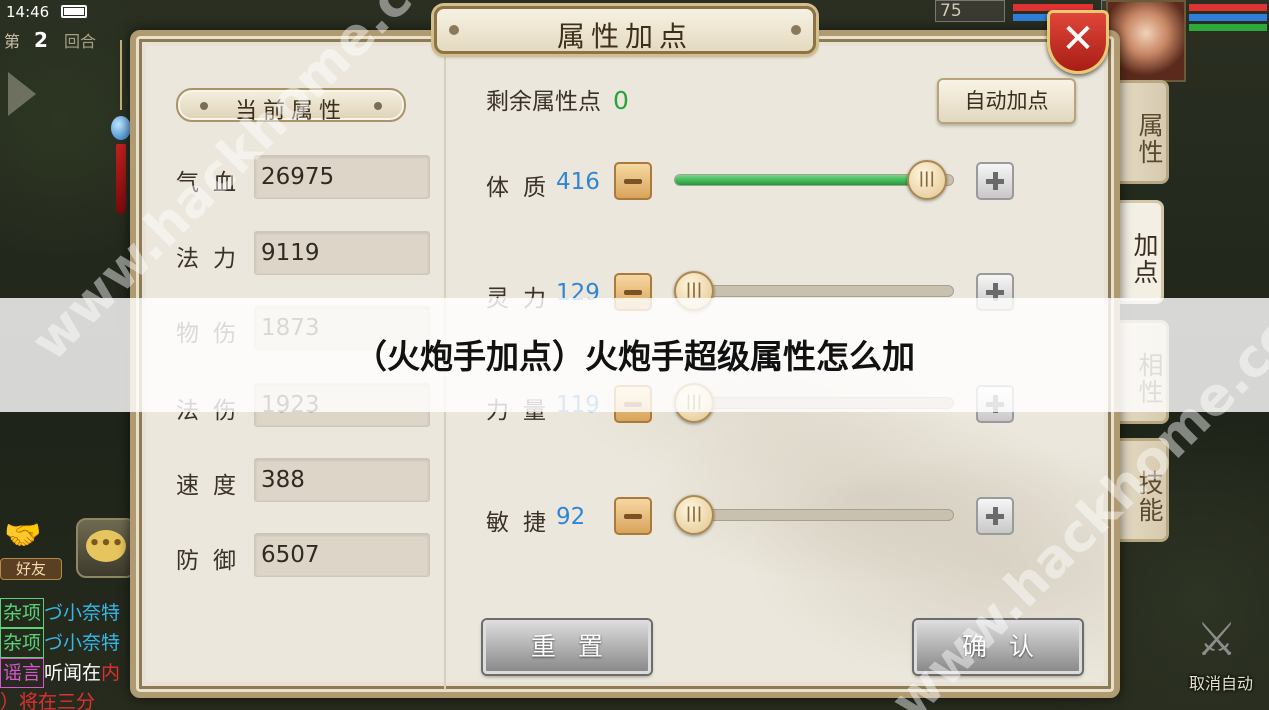 The image size is (1269, 710). Describe the element at coordinates (213, 183) in the screenshot. I see `stat-label: 气血` at that location.